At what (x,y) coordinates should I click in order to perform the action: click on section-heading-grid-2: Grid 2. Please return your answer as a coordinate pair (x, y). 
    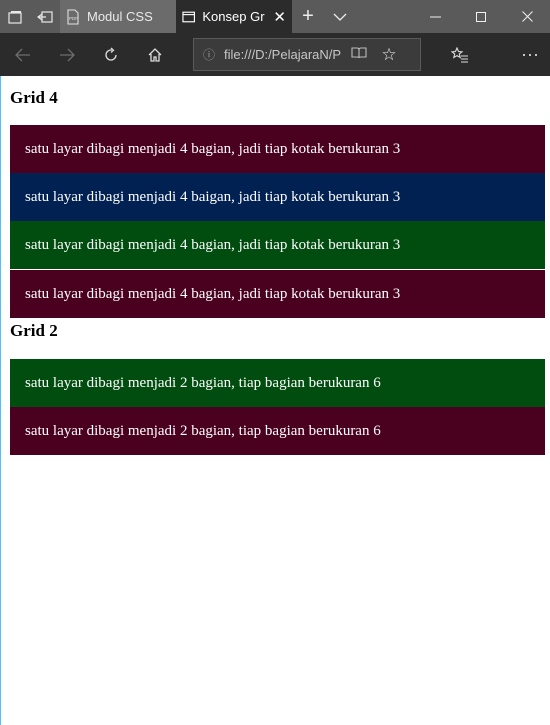
    Looking at the image, I should click on (34, 330).